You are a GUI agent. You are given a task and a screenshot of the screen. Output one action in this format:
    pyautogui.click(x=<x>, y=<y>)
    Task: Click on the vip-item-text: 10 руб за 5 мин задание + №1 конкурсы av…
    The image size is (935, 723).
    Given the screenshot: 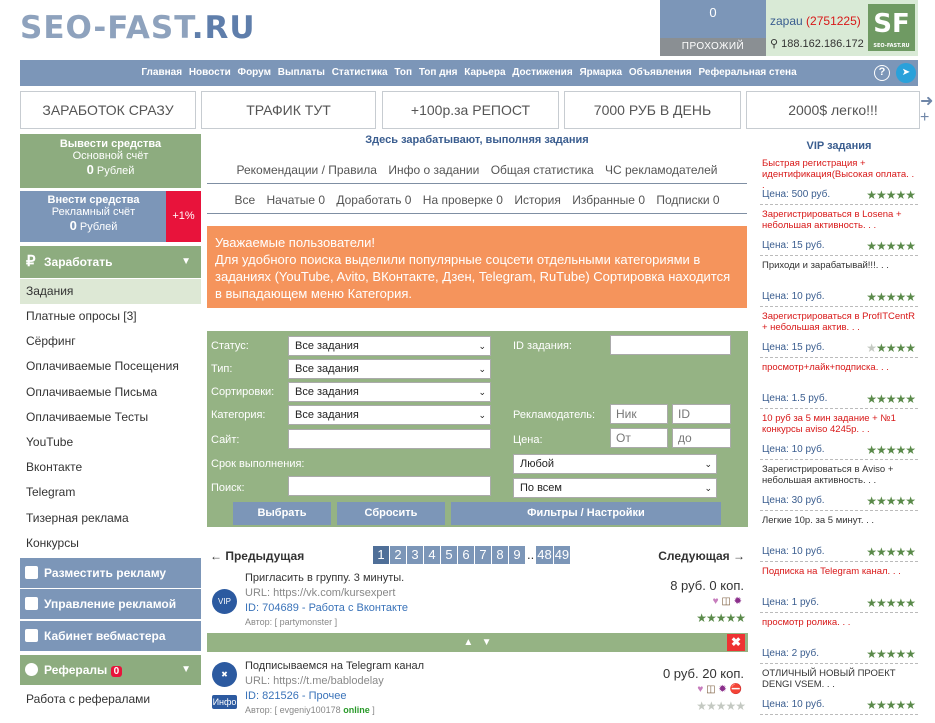 What is the action you would take?
    pyautogui.click(x=839, y=424)
    